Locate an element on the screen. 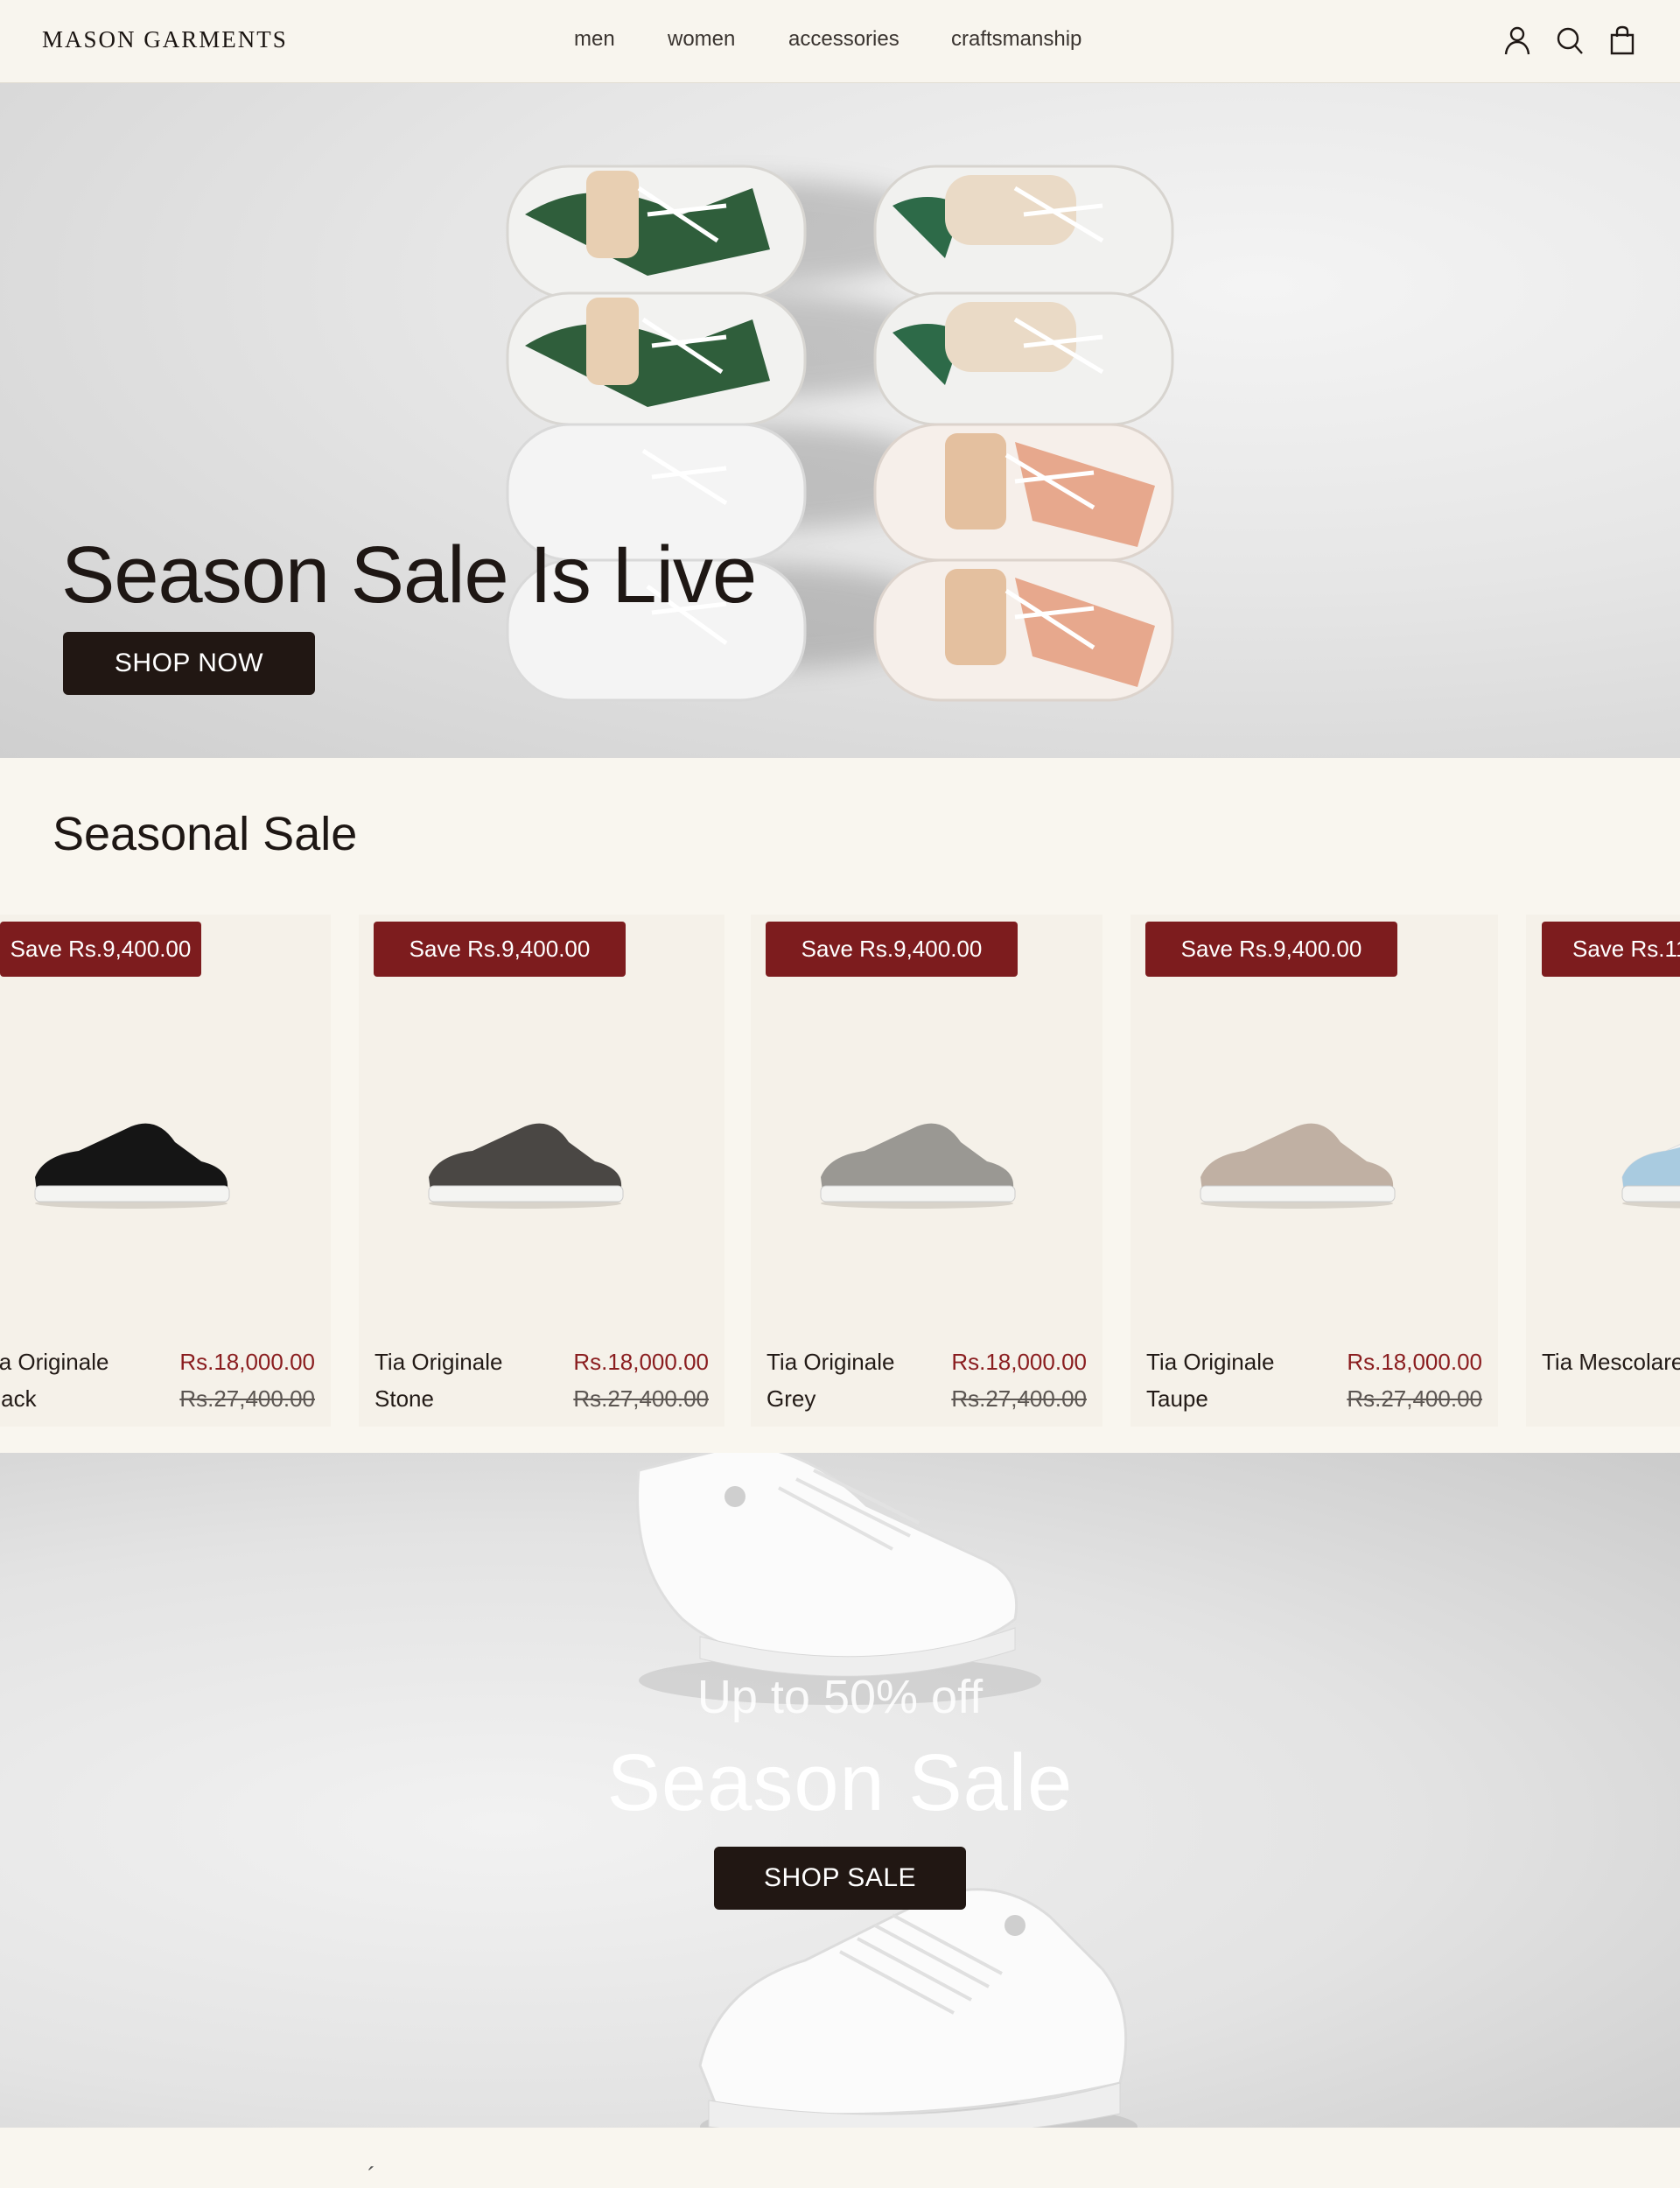 The image size is (1680, 2188). product-name: Tia Originale Stone is located at coordinates (438, 1380).